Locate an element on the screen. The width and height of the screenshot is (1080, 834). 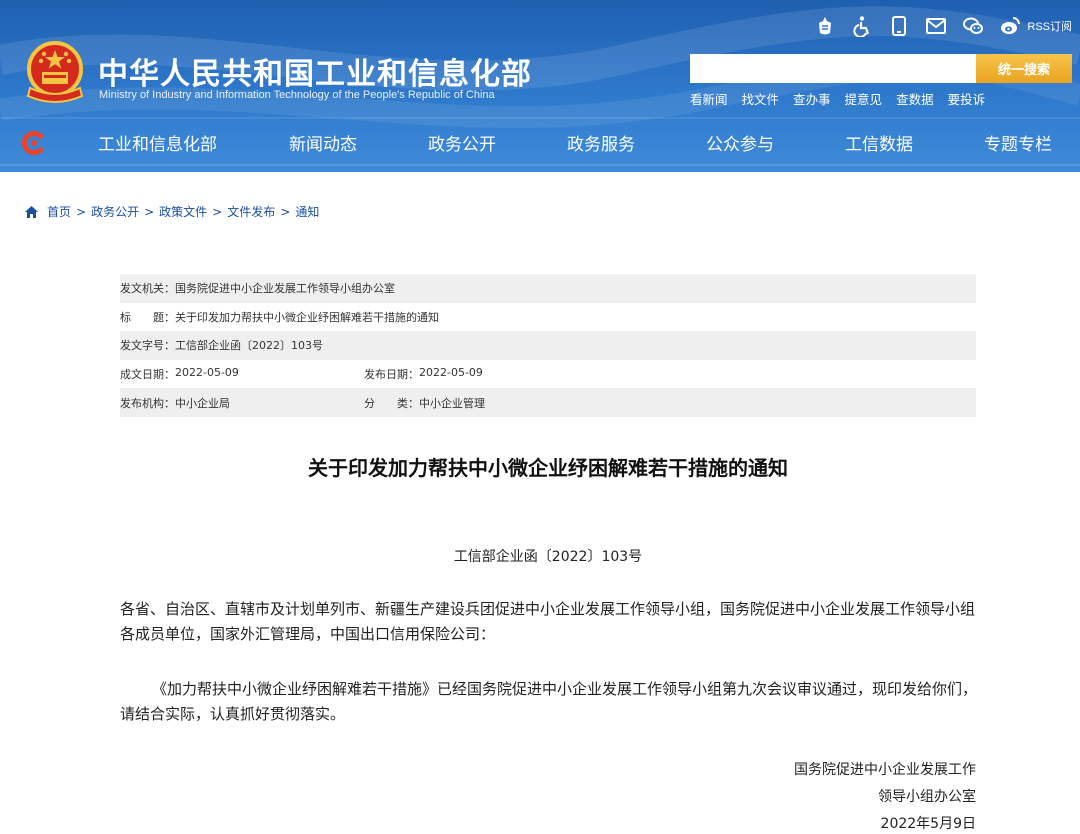
quick-link-files: 找文件 is located at coordinates (761, 98).